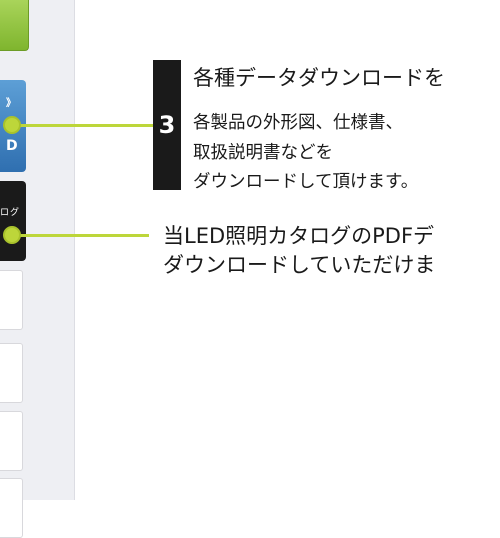 The image size is (500, 538). I want to click on callout-pointer-dot, so click(12, 125).